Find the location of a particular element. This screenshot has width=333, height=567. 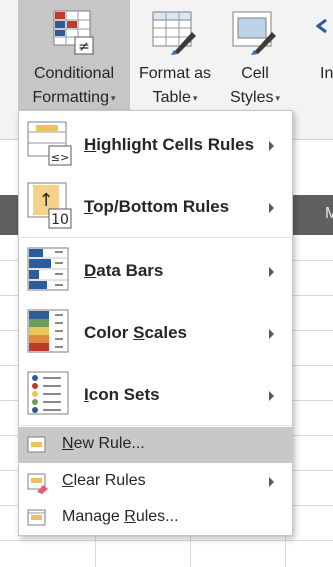

menu-item-label: Top/Bottom Rules is located at coordinates (157, 206).